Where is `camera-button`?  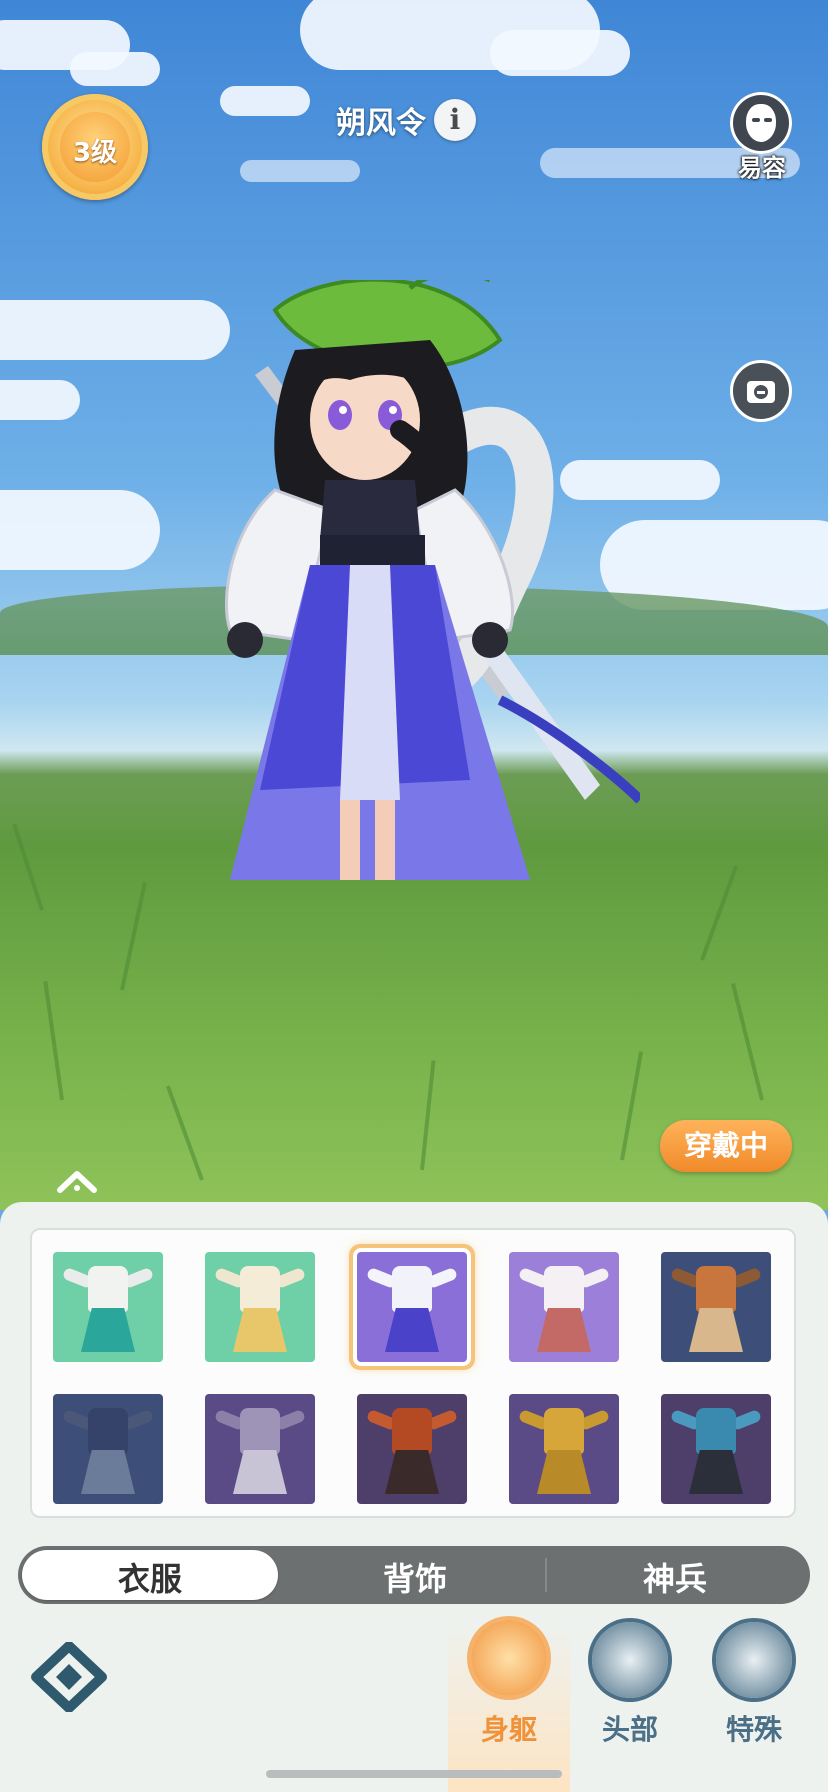
camera-button is located at coordinates (761, 391).